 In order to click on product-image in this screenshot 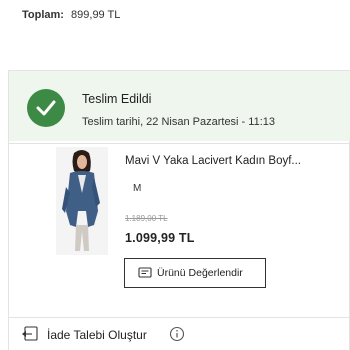, I will do `click(82, 201)`.